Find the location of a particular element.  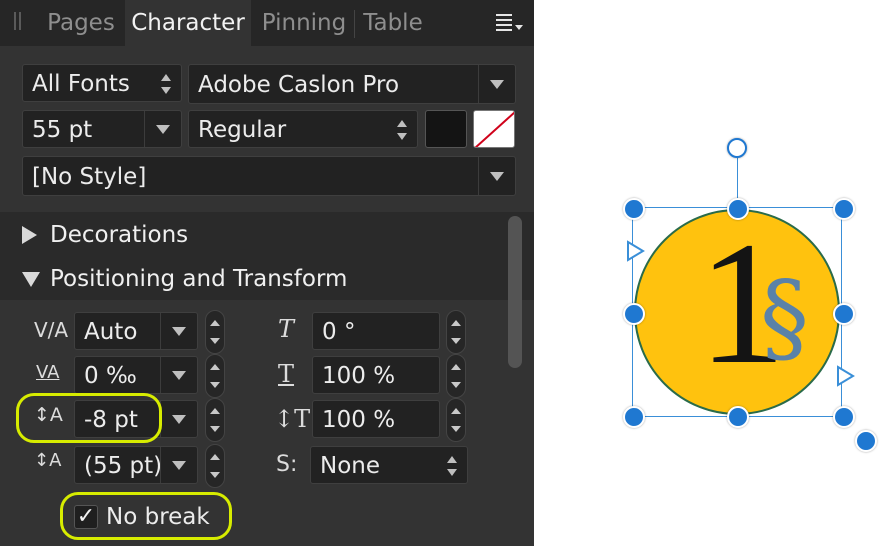

vertical-scale-icon: ↕T is located at coordinates (292, 419).